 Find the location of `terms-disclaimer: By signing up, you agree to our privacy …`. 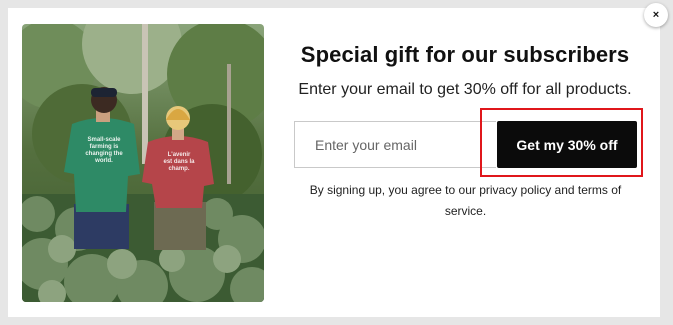

terms-disclaimer: By signing up, you agree to our privacy … is located at coordinates (465, 200).